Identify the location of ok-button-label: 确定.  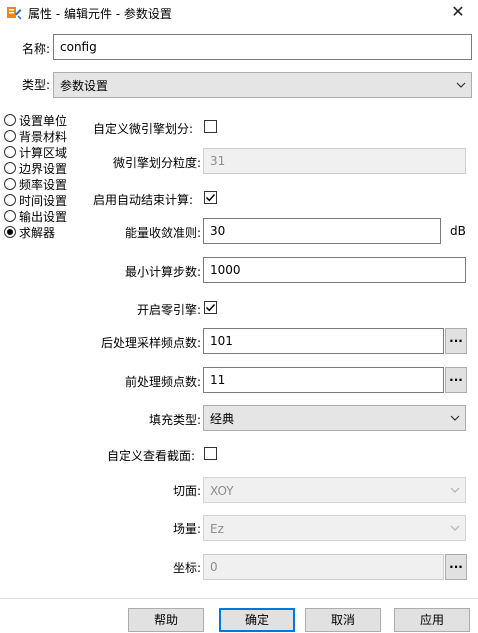
(256, 620).